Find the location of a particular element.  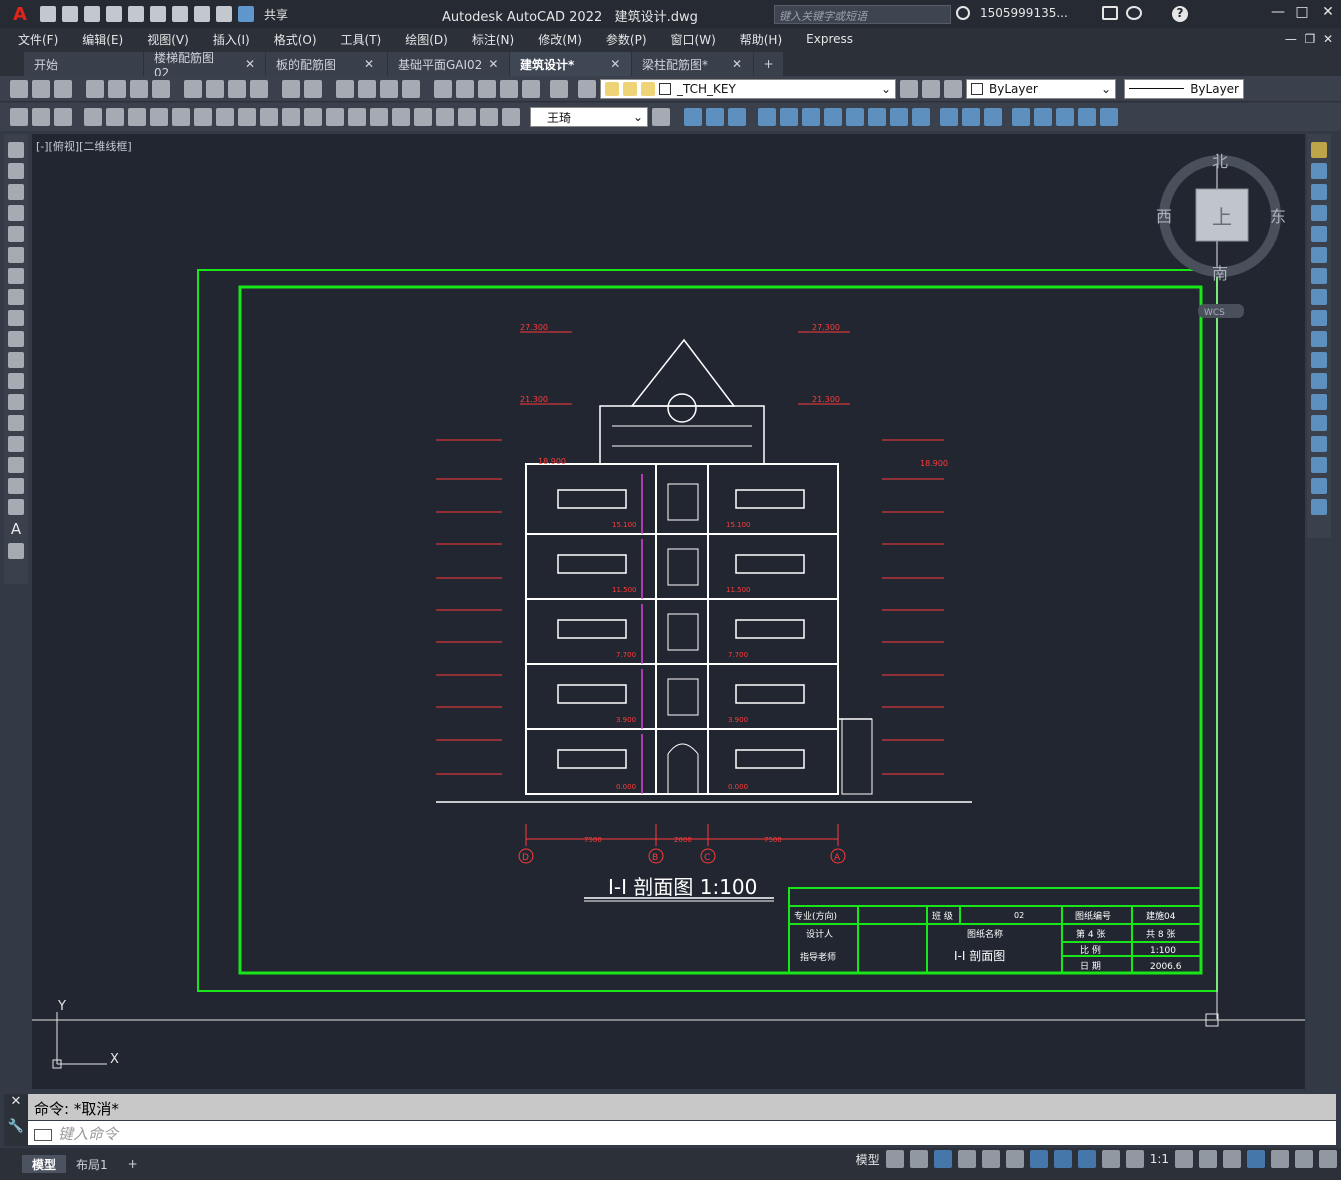

cut-icon is located at coordinates (193, 88).